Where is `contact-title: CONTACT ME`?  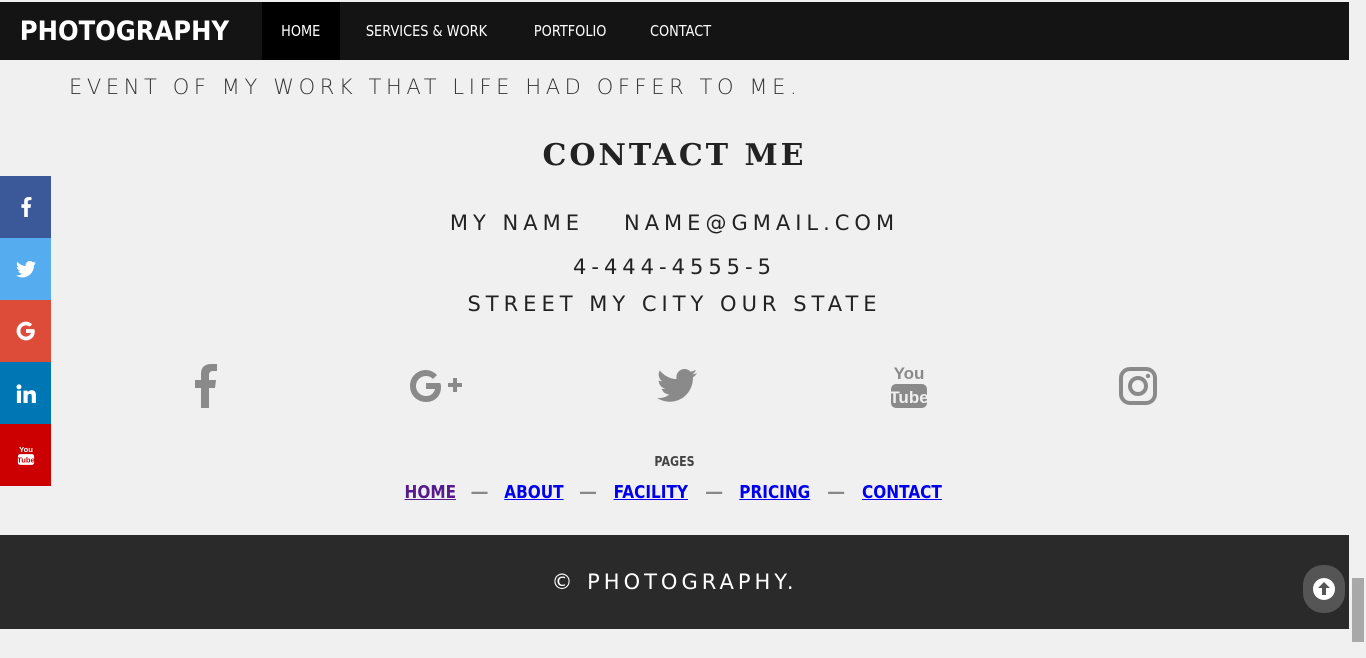
contact-title: CONTACT ME is located at coordinates (674, 155).